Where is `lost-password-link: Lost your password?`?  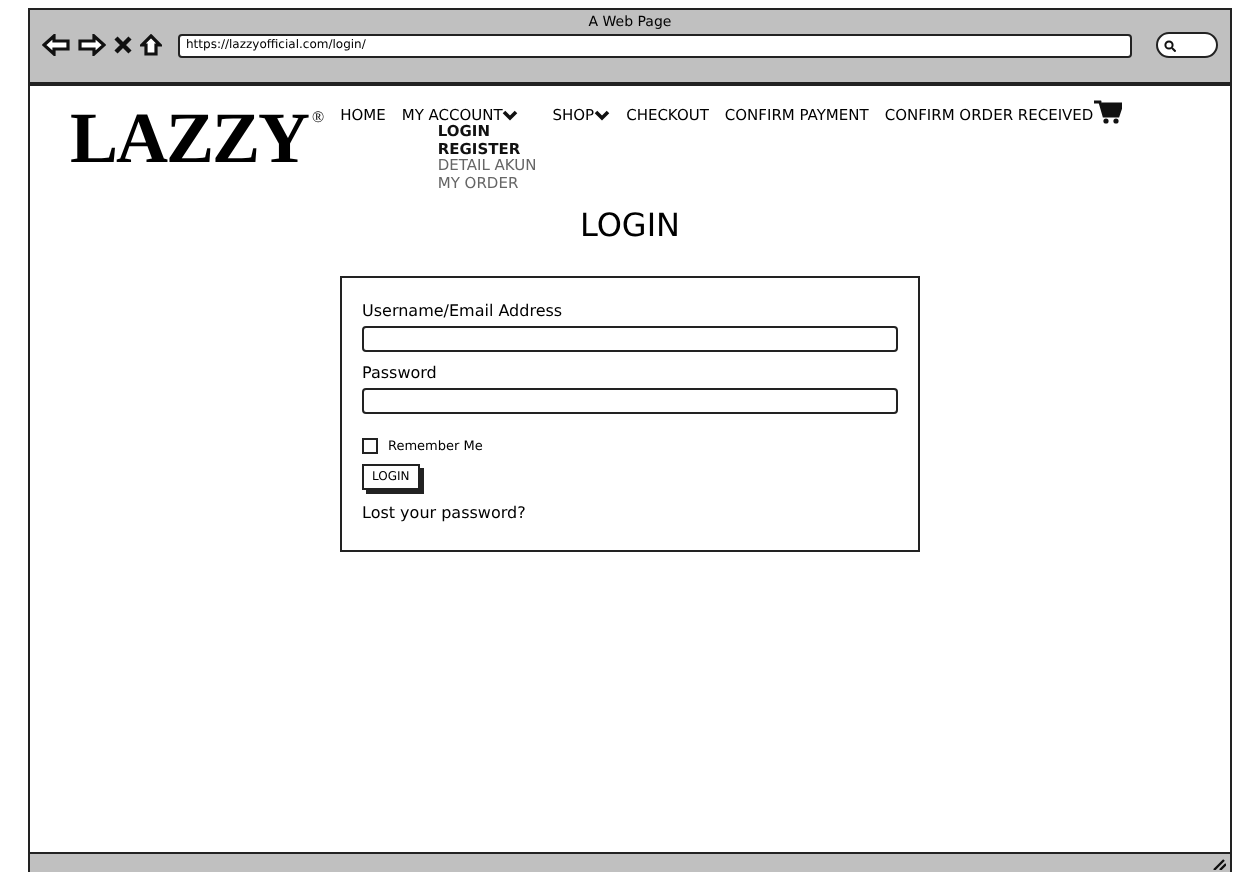 lost-password-link: Lost your password? is located at coordinates (630, 512).